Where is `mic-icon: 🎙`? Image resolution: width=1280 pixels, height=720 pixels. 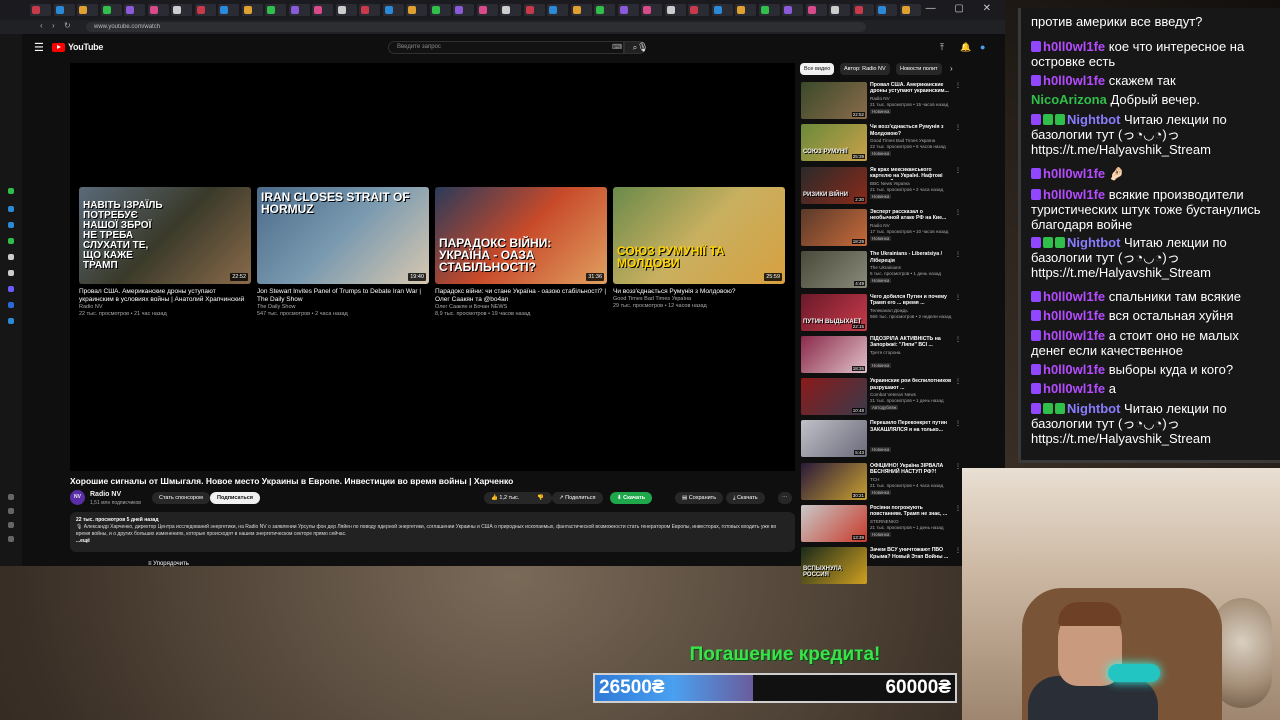 mic-icon: 🎙 is located at coordinates (642, 47).